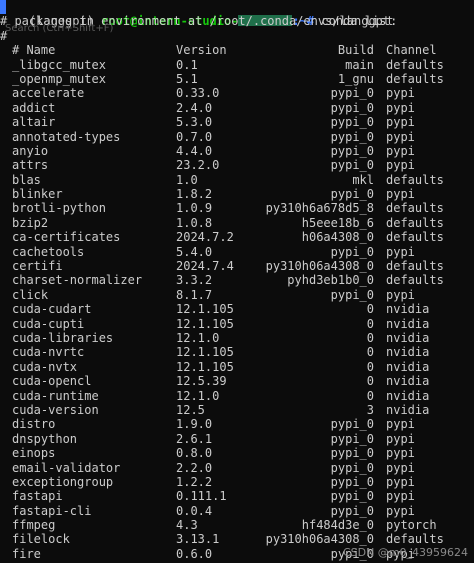 The image size is (474, 563). I want to click on package-version: 12.5, so click(190, 409).